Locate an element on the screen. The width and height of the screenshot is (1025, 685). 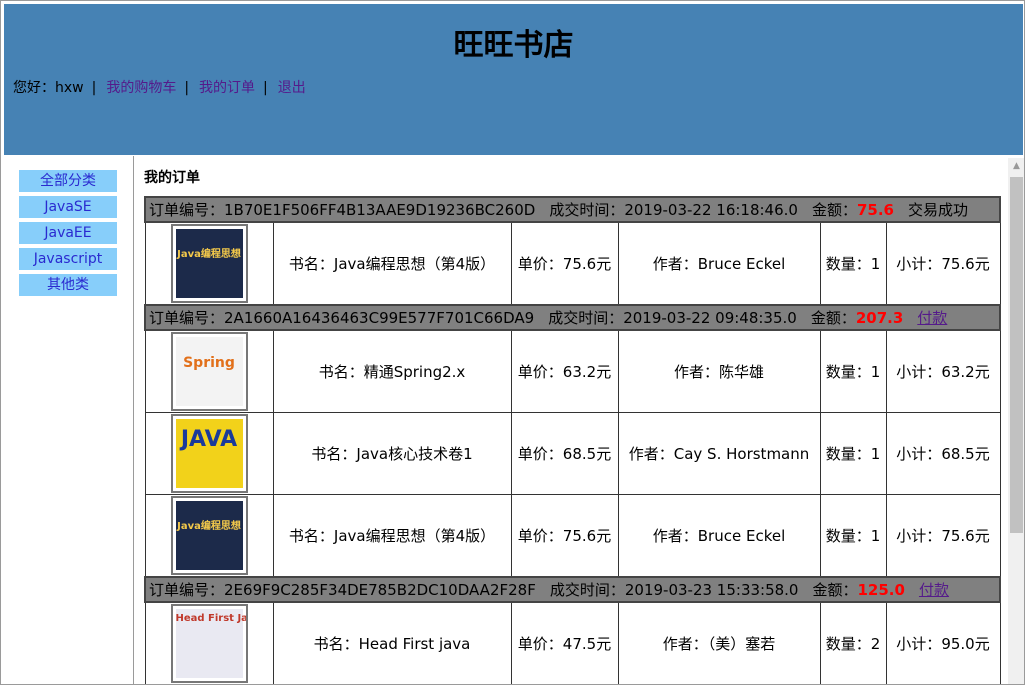
category-other: 其他类 is located at coordinates (68, 285).